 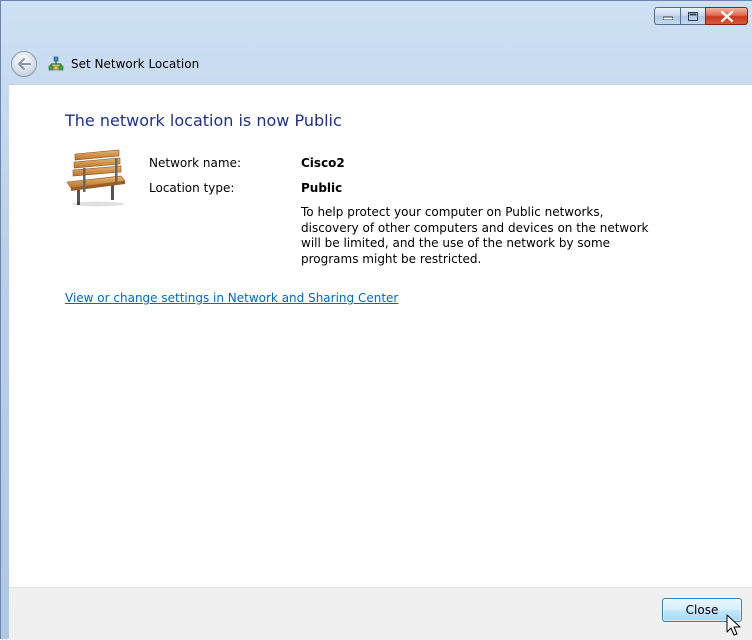 What do you see at coordinates (323, 163) in the screenshot?
I see `network-name-value: Cisco2` at bounding box center [323, 163].